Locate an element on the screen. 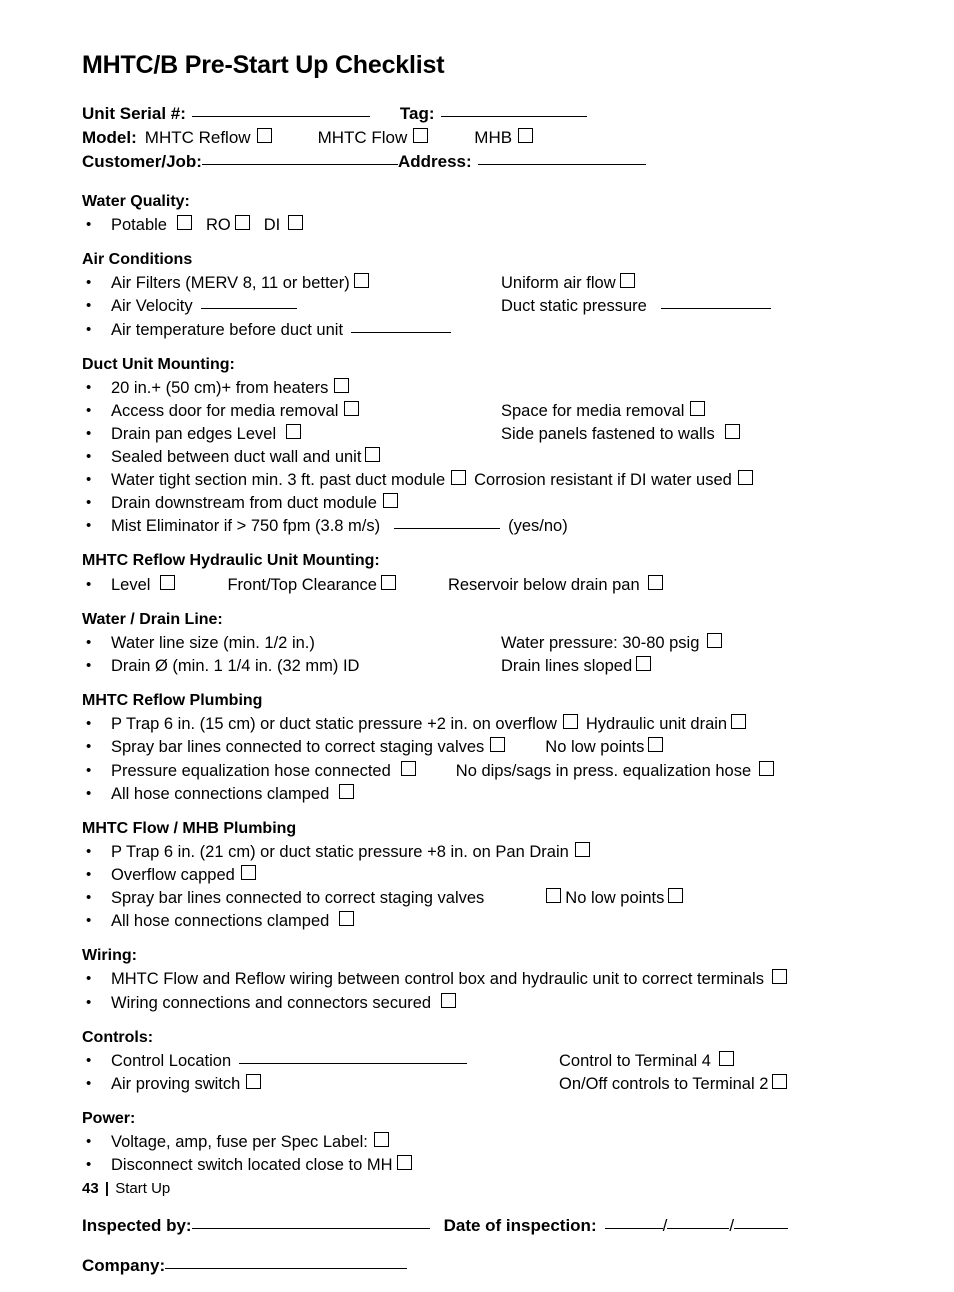 The height and width of the screenshot is (1292, 954). access-door-checkbox is located at coordinates (352, 408).